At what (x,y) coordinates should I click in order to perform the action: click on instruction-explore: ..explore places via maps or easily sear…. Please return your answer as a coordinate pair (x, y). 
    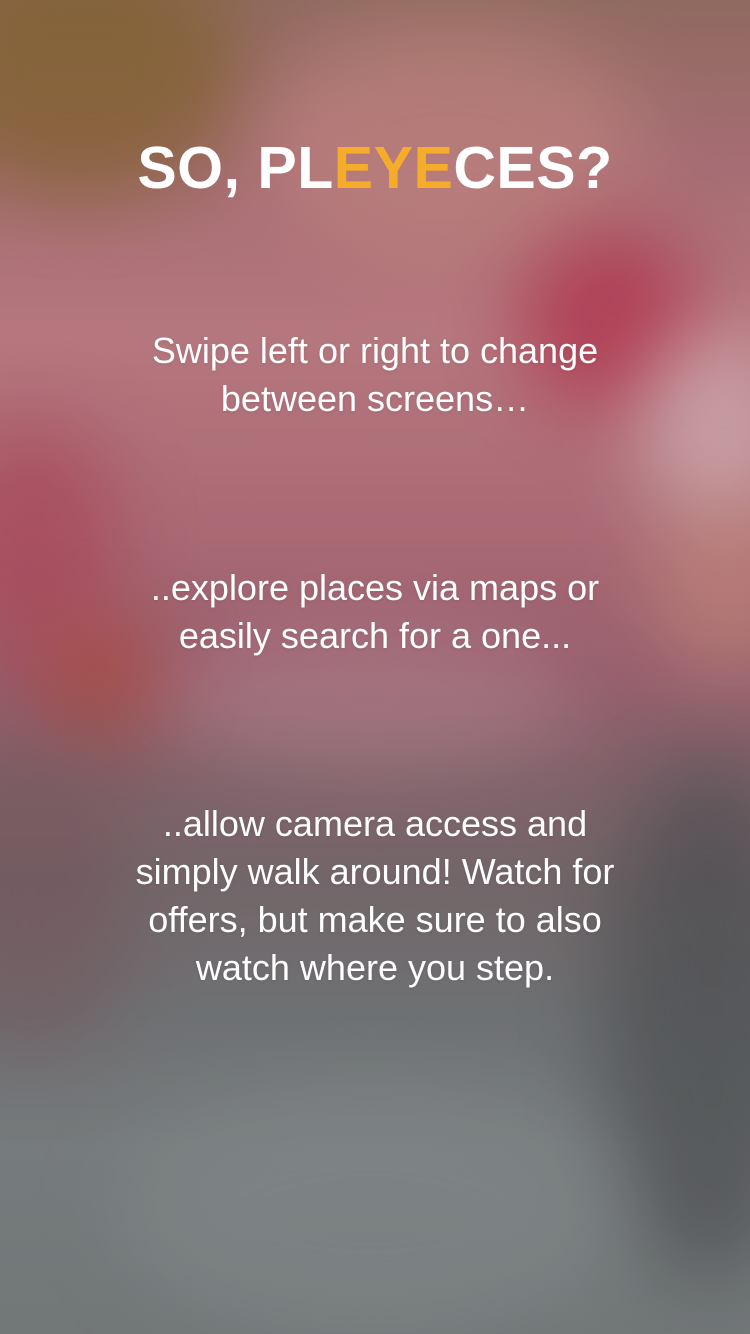
    Looking at the image, I should click on (375, 611).